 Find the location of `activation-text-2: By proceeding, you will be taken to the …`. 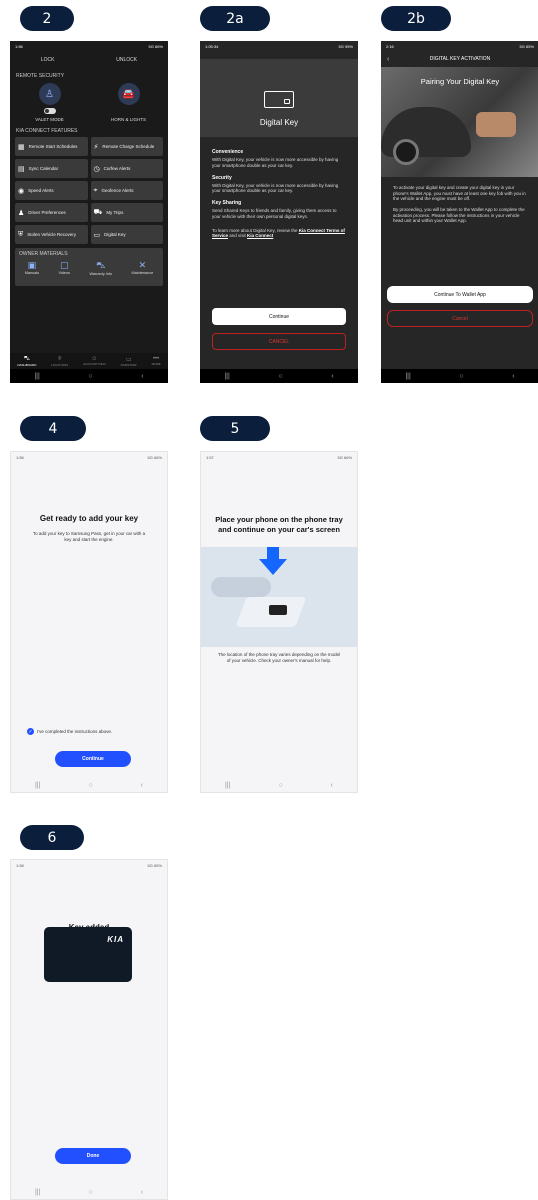

activation-text-2: By proceeding, you will be taken to the … is located at coordinates (459, 215).